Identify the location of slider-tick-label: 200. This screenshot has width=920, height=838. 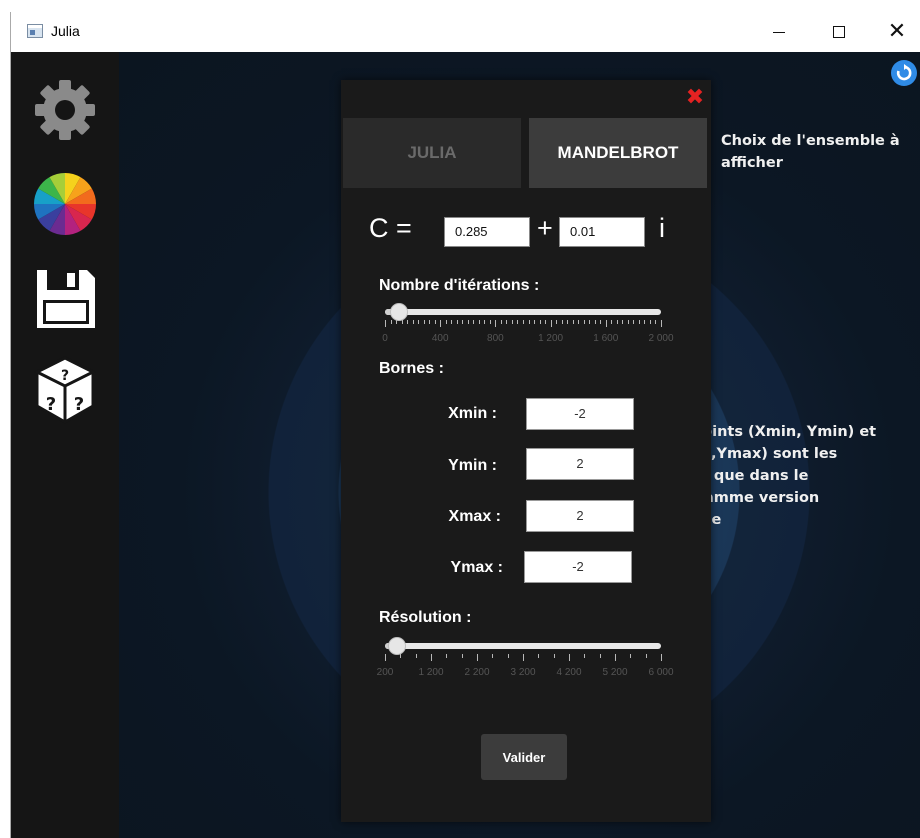
(385, 672).